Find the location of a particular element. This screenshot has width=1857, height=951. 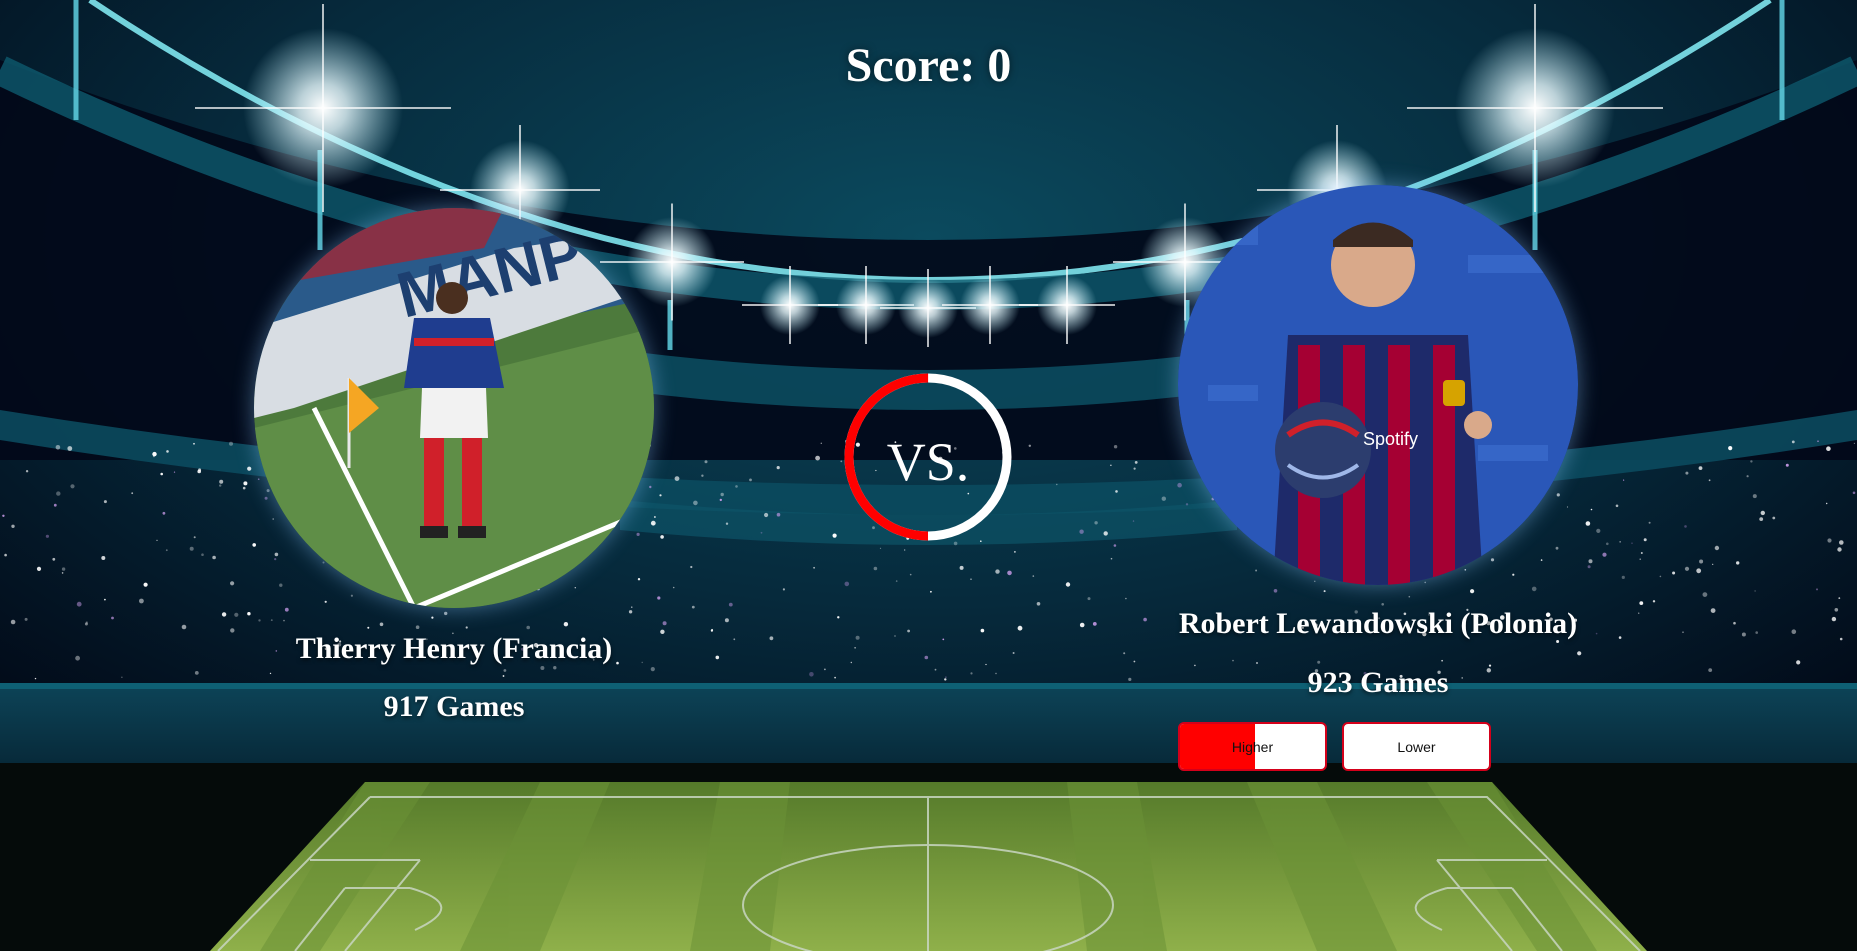

right-player-name: Robert Lewandowski (Polonia) is located at coordinates (1378, 623).